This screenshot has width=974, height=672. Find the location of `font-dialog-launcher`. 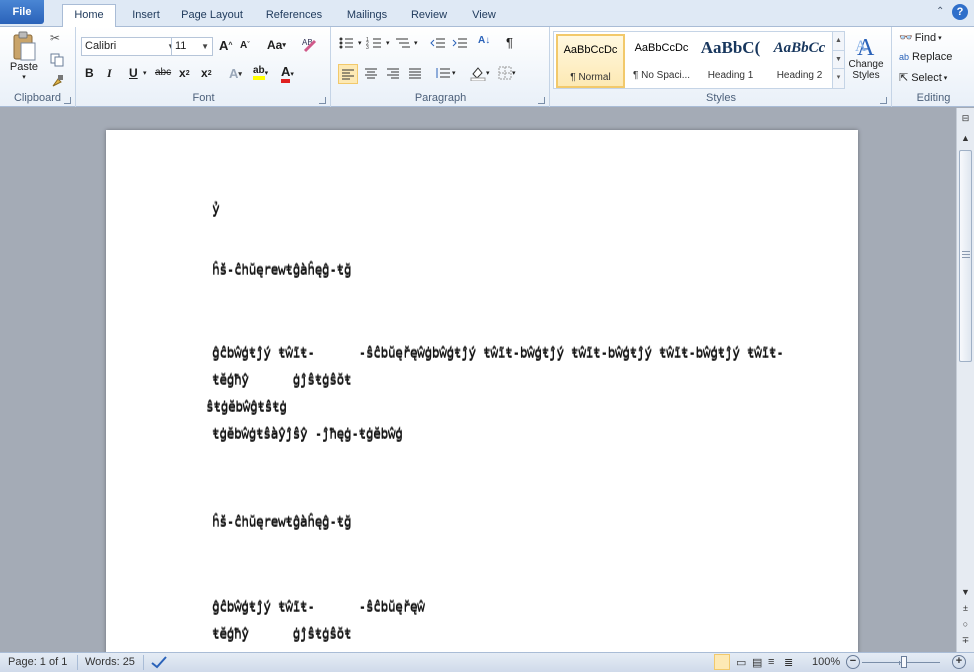

font-dialog-launcher is located at coordinates (322, 100).